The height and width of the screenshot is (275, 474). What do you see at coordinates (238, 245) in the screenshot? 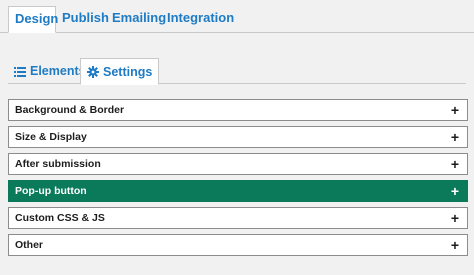
I see `section-other: Other +` at bounding box center [238, 245].